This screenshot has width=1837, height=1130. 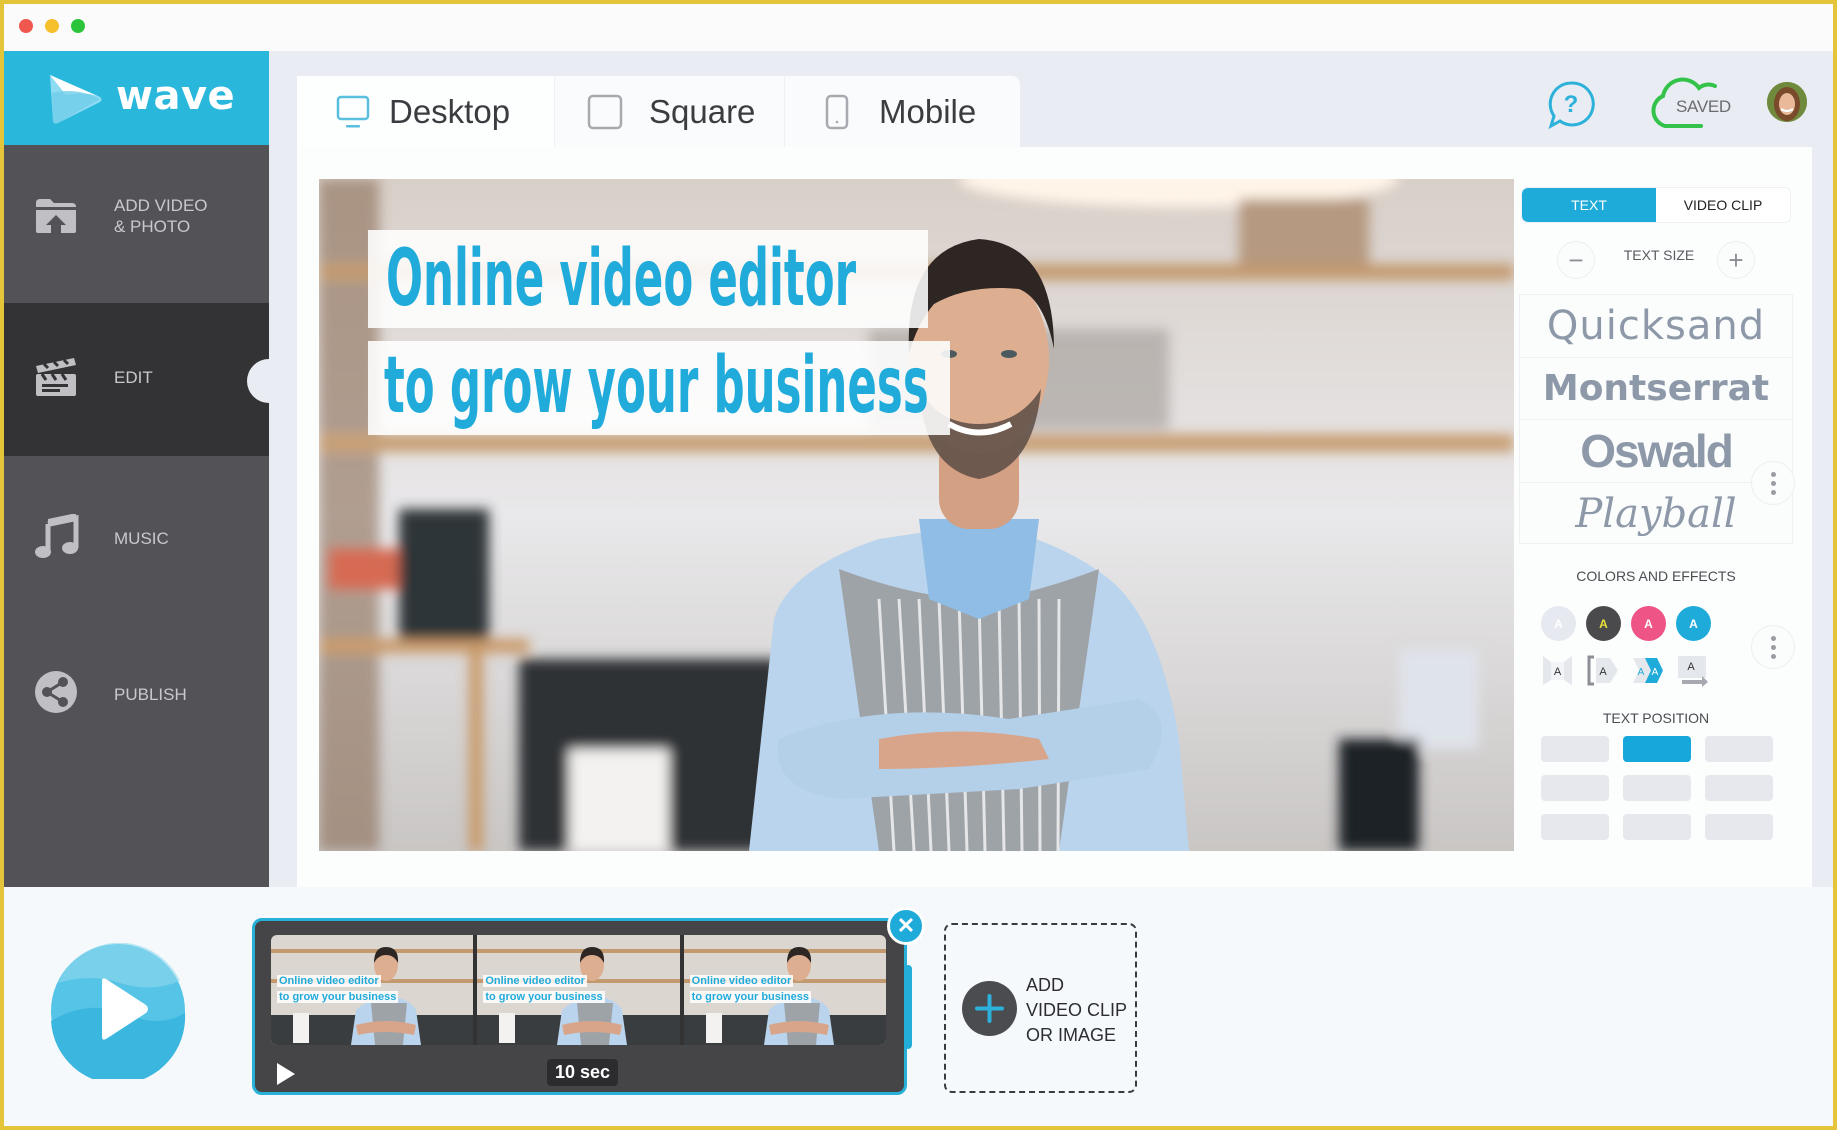 I want to click on title-text-1: Online video editor, so click(x=621, y=279).